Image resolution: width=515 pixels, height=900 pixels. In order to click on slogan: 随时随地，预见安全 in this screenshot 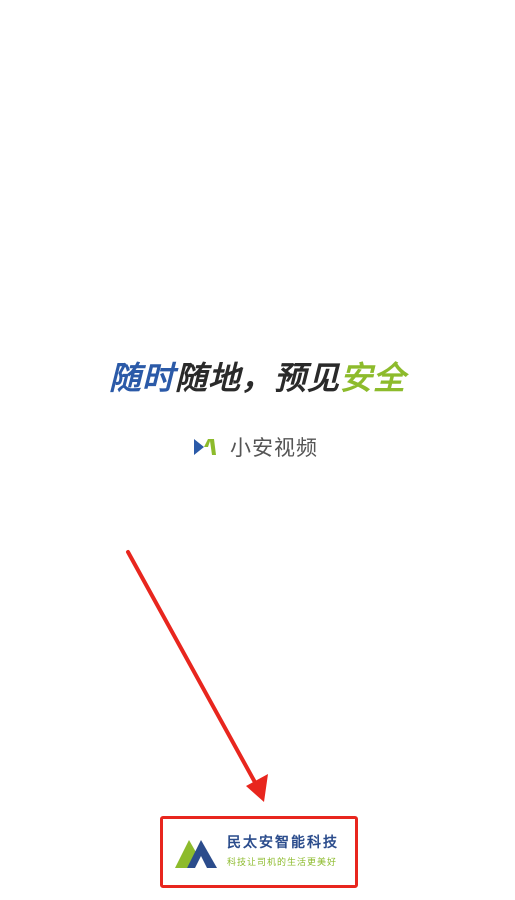, I will do `click(257, 378)`.